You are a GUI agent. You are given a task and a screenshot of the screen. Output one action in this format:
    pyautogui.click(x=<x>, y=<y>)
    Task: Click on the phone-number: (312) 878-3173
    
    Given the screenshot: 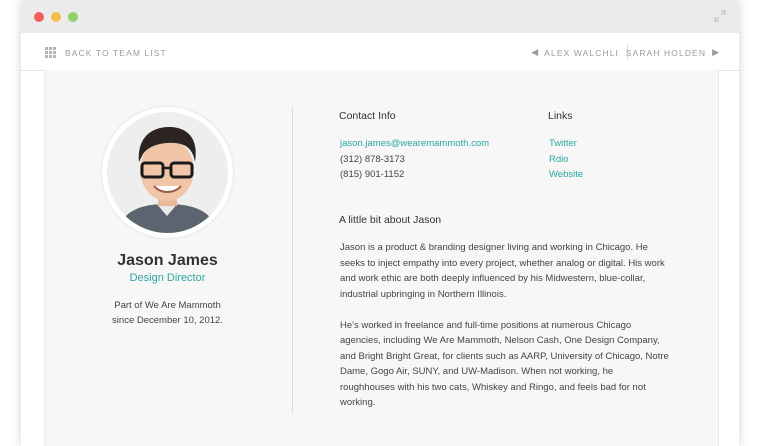 What is the action you would take?
    pyautogui.click(x=372, y=159)
    